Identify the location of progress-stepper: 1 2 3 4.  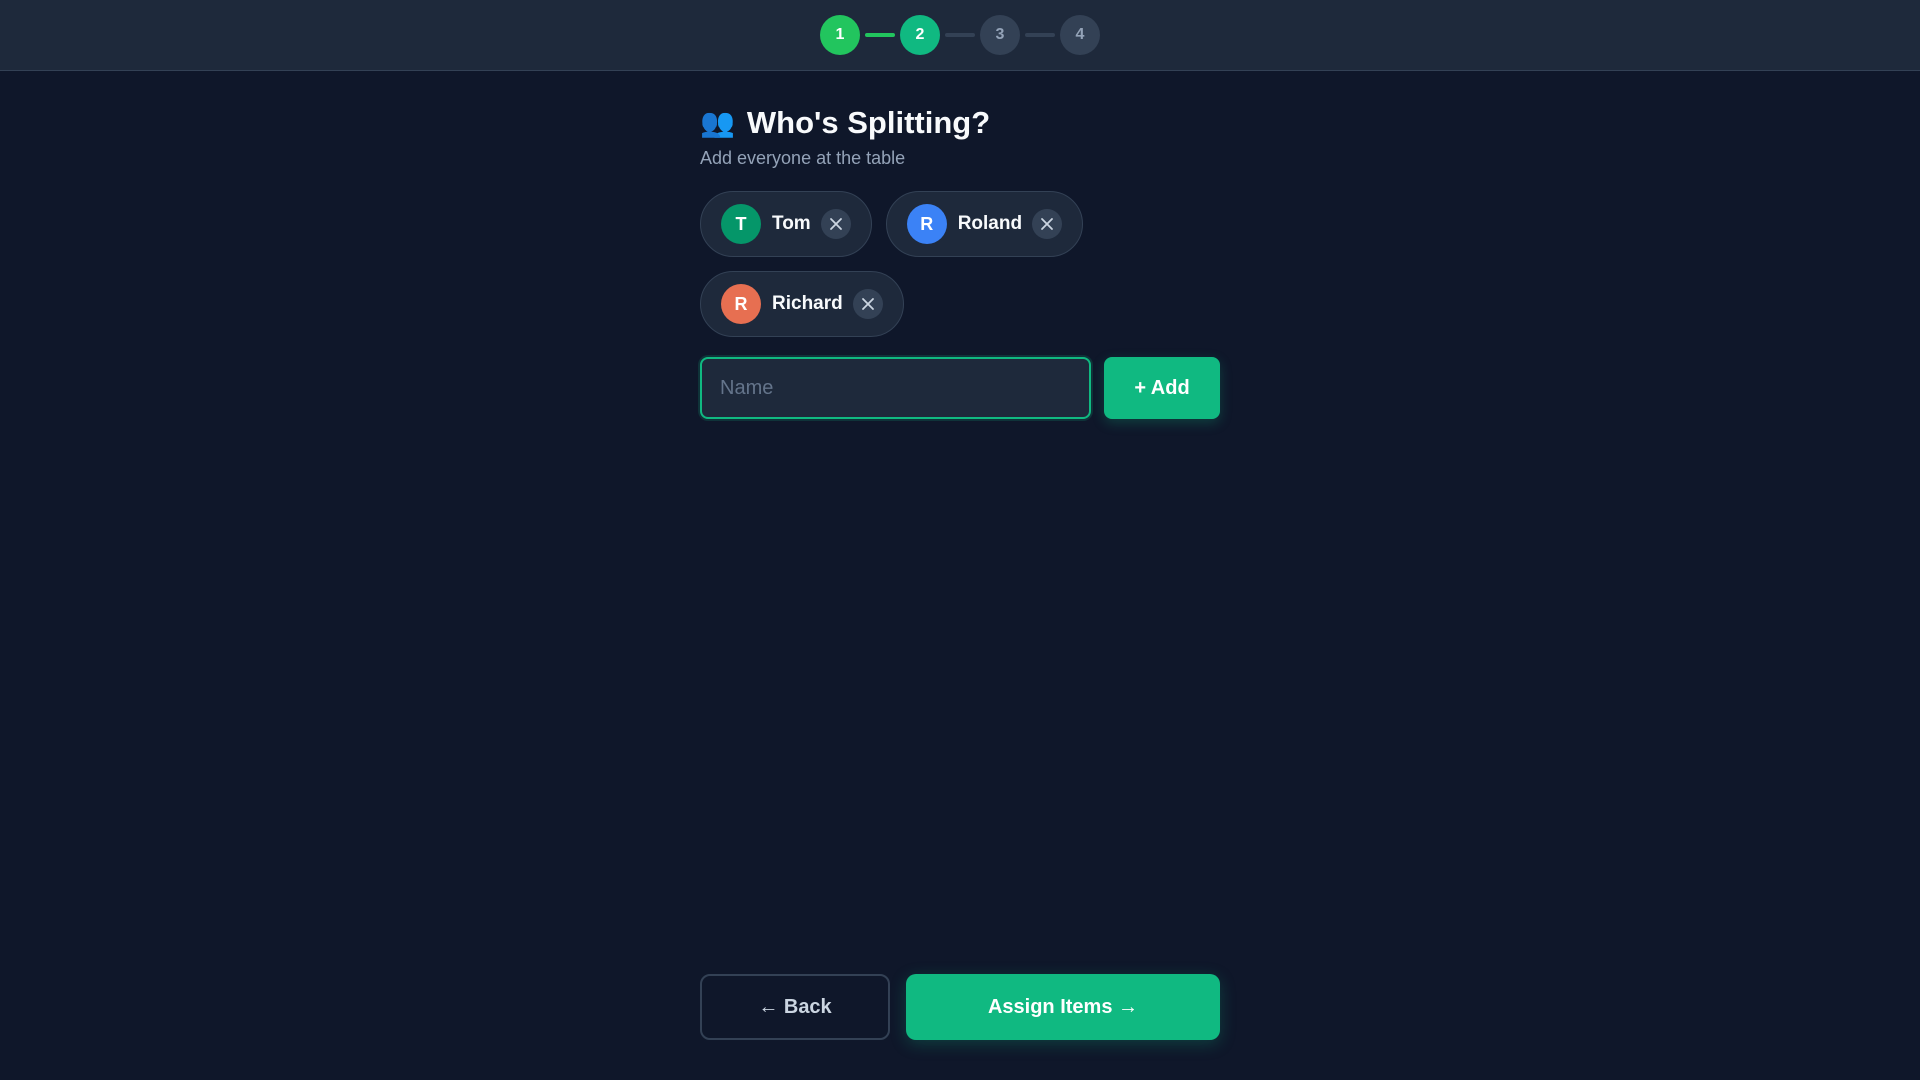
(960, 35).